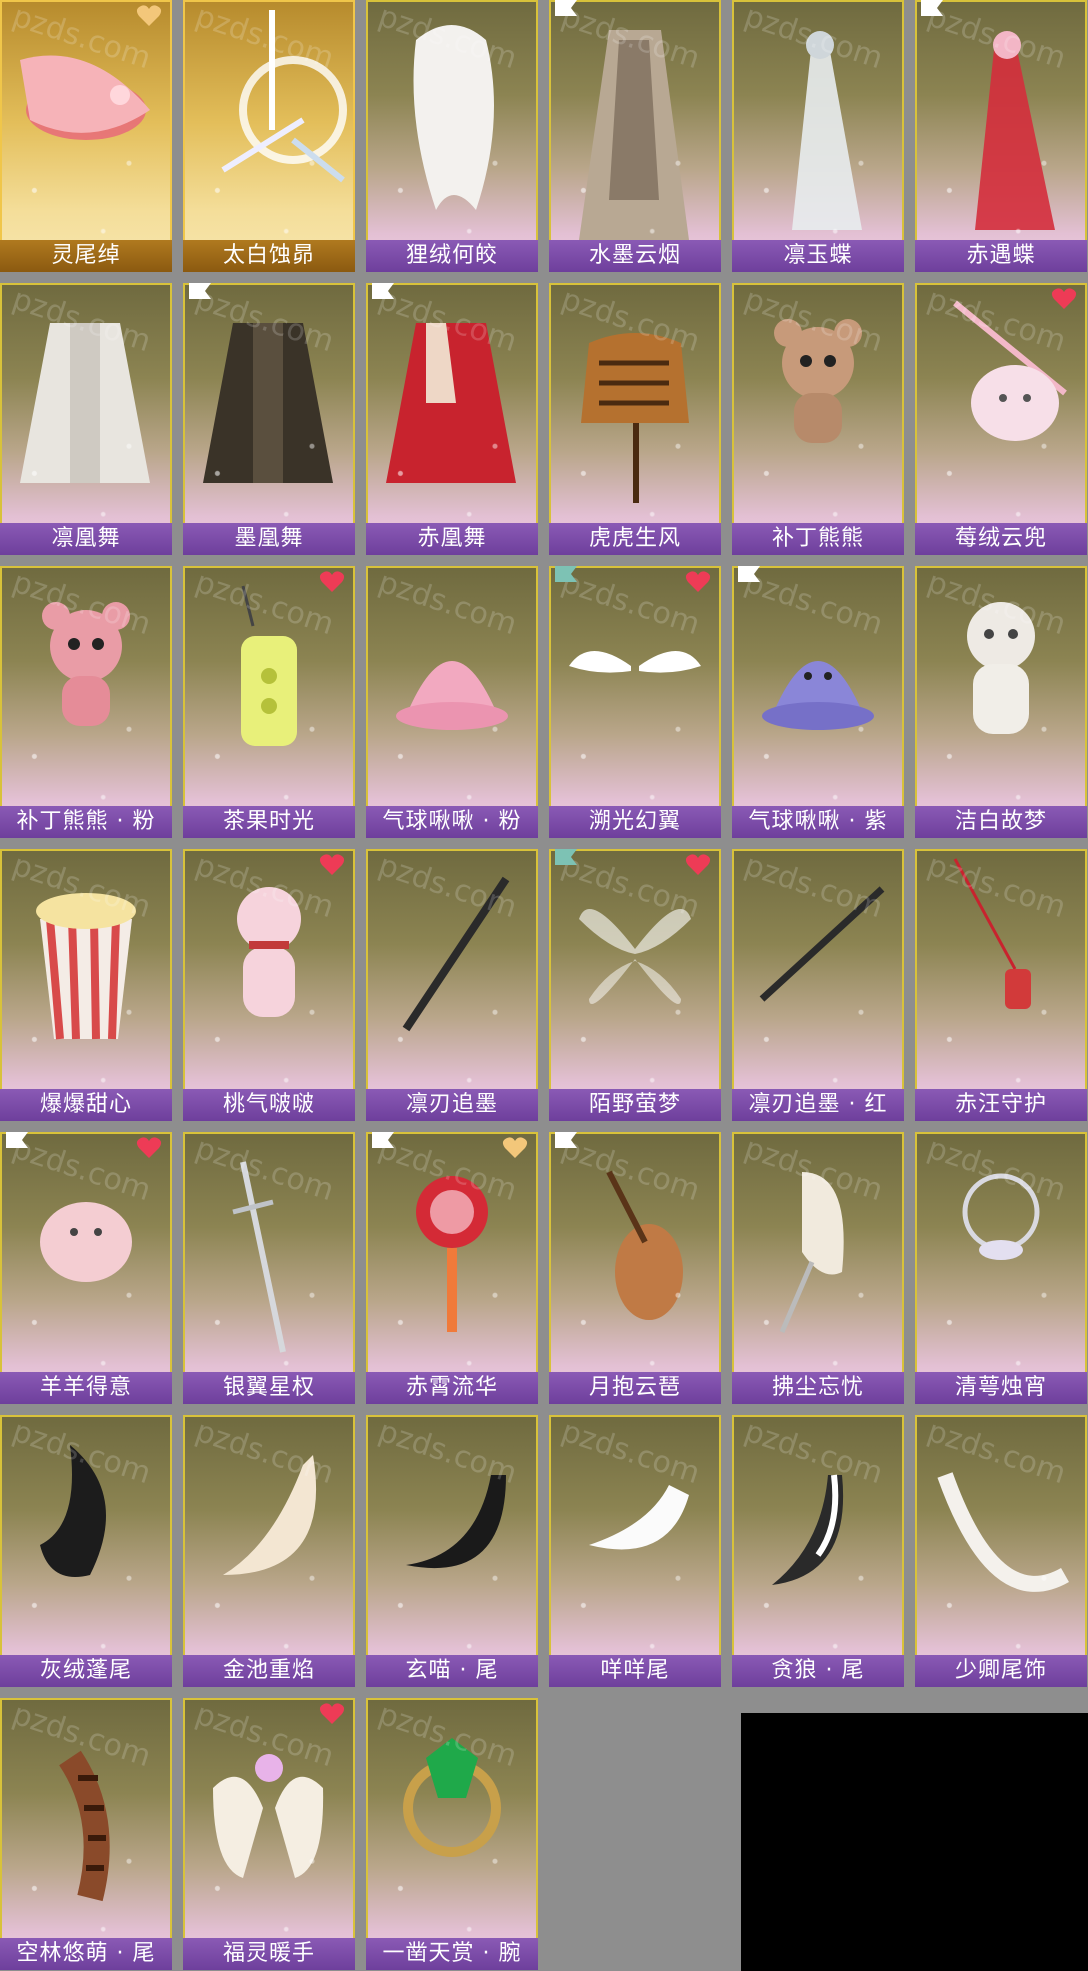  Describe the element at coordinates (86, 419) in the screenshot. I see `item-card: pzds.com凛凰舞` at that location.